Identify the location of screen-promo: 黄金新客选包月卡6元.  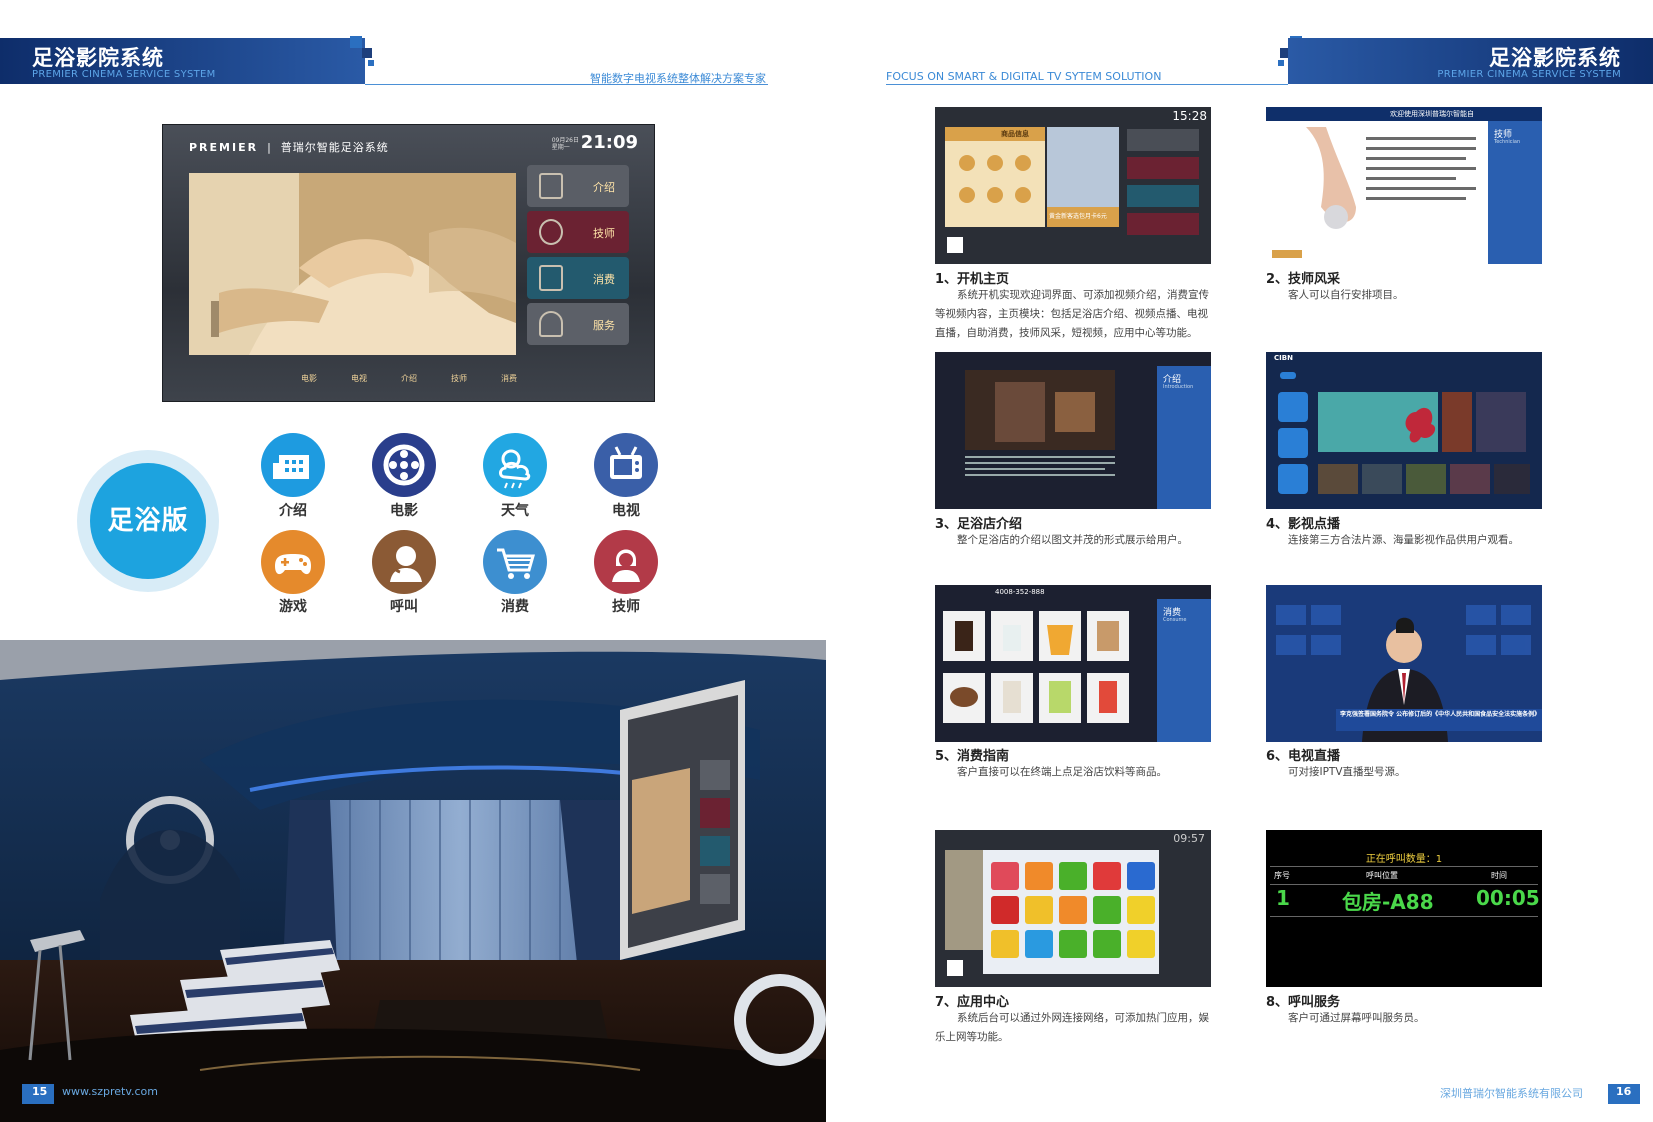
(1078, 216).